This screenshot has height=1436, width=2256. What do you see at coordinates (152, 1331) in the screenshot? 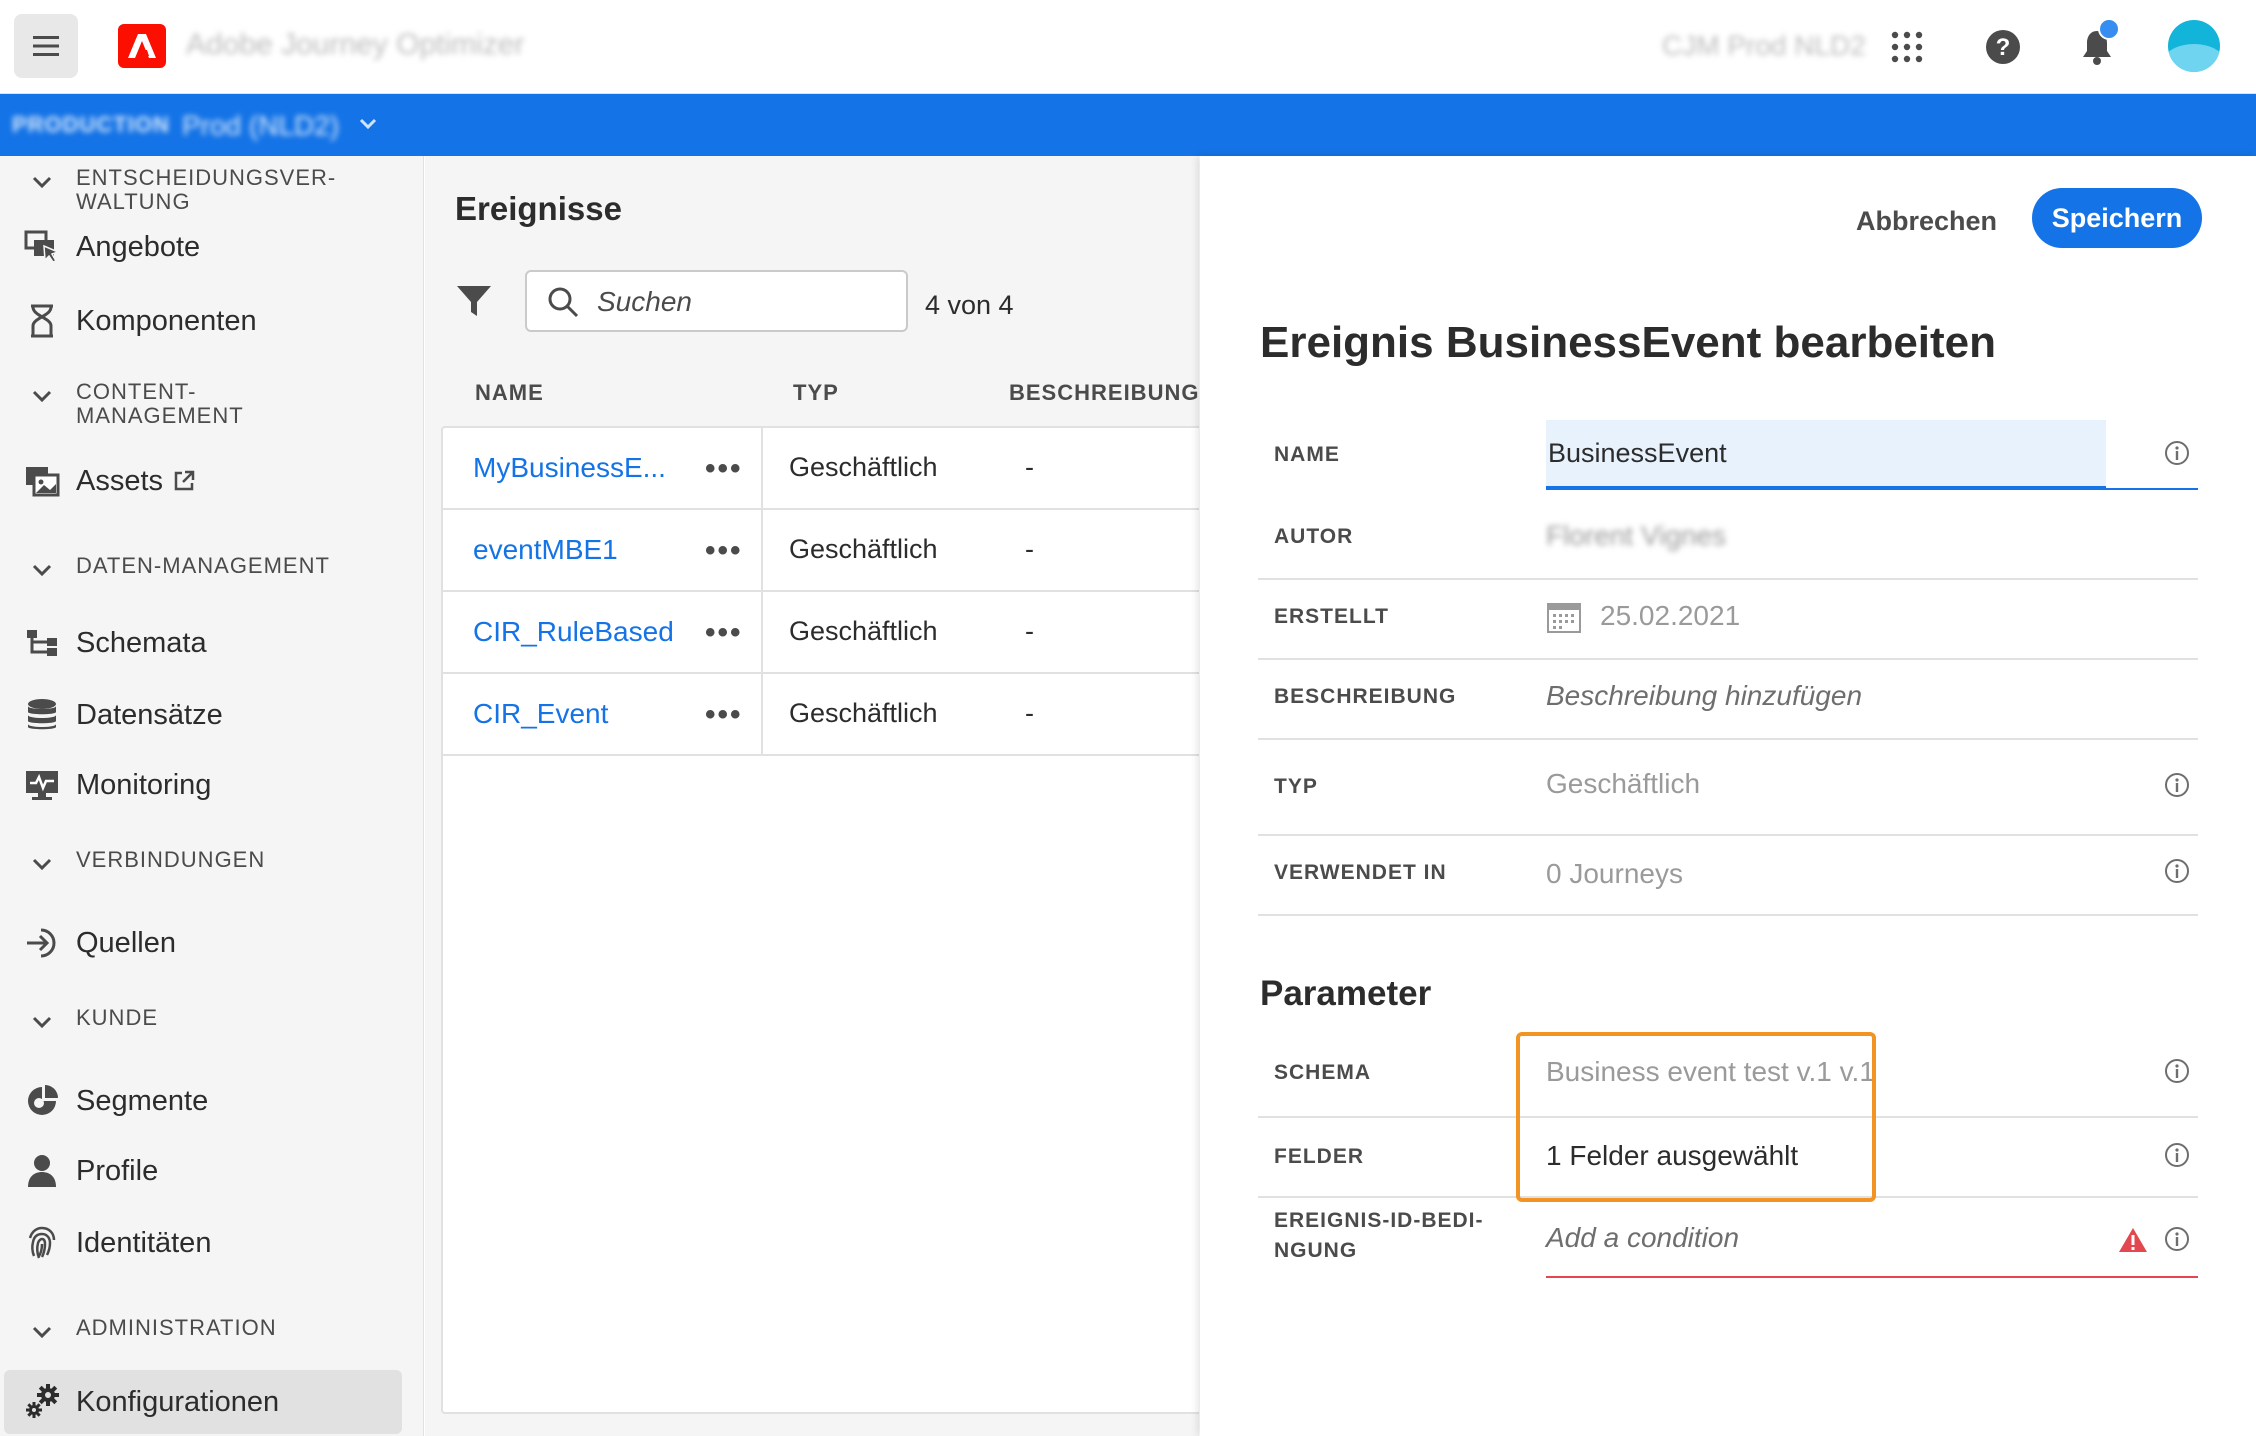
I see `section-administration: ADMINISTRATION` at bounding box center [152, 1331].